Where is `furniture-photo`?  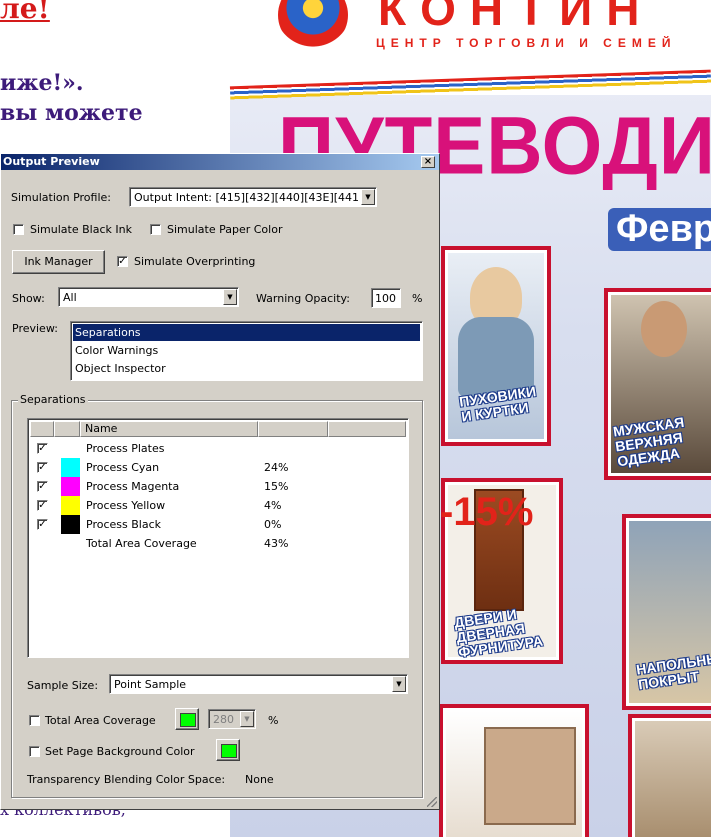
furniture-photo is located at coordinates (530, 776).